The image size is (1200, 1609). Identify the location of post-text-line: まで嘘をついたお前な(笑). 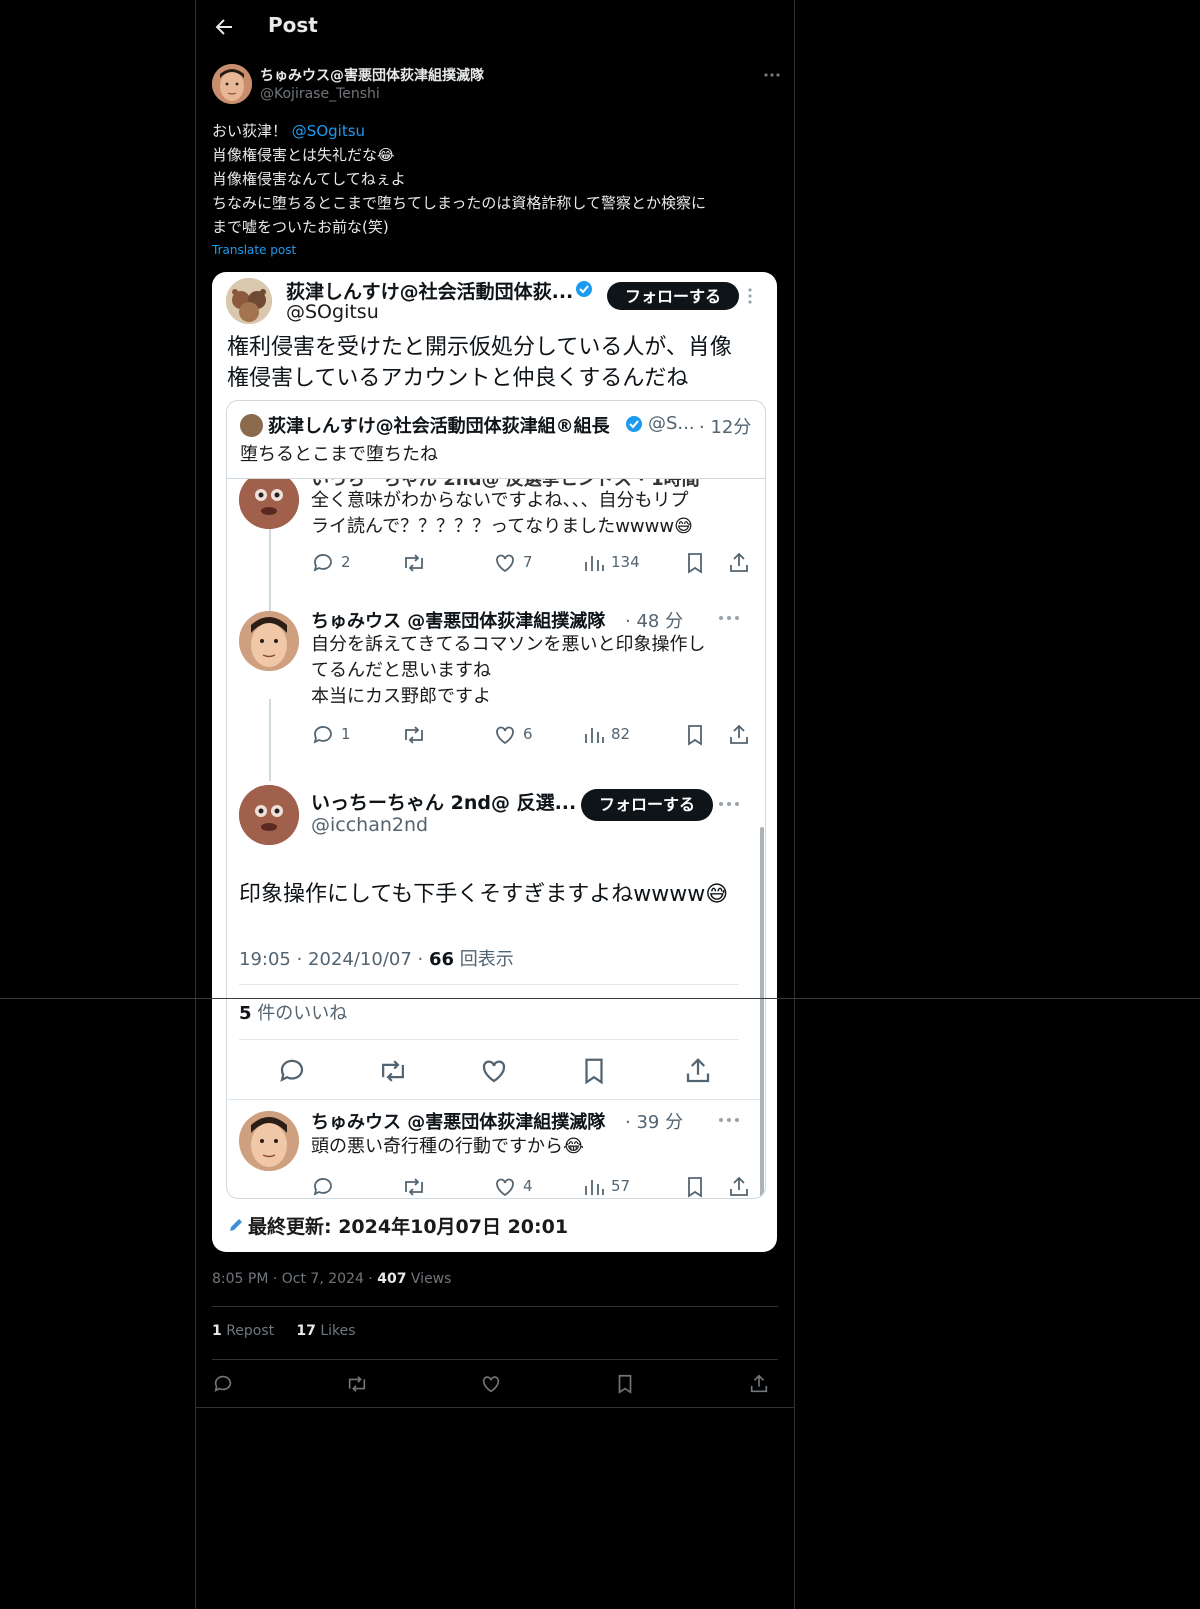
(300, 227).